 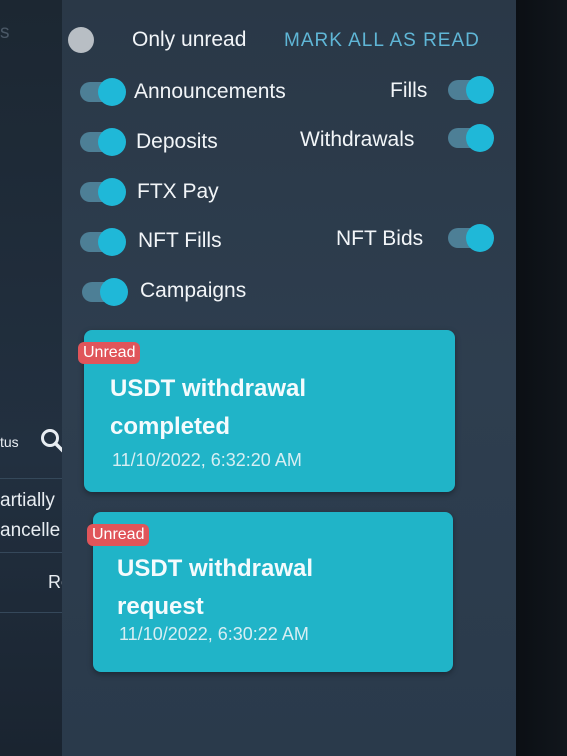 I want to click on status-filter-label: tus, so click(x=9, y=442).